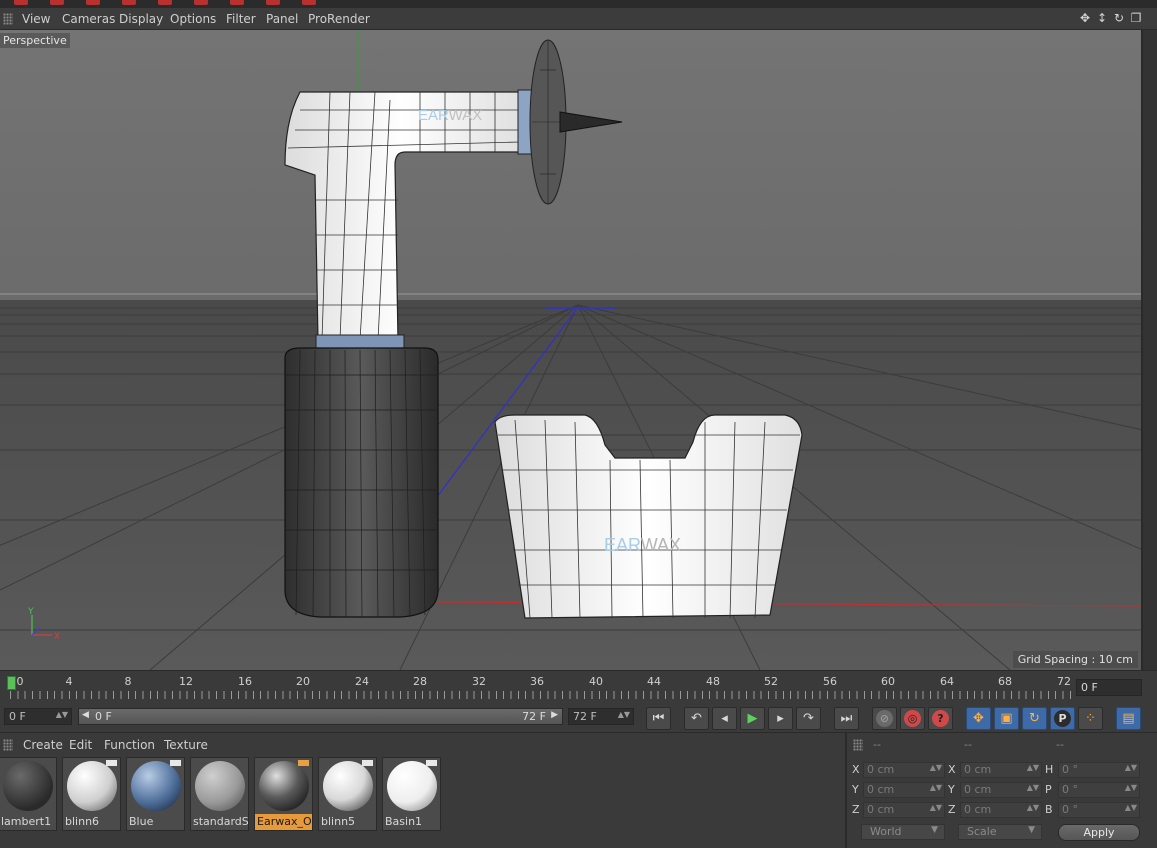 The width and height of the screenshot is (1157, 848). Describe the element at coordinates (904, 810) in the screenshot. I see `pos-z-field: 0 cm ▲▼` at that location.